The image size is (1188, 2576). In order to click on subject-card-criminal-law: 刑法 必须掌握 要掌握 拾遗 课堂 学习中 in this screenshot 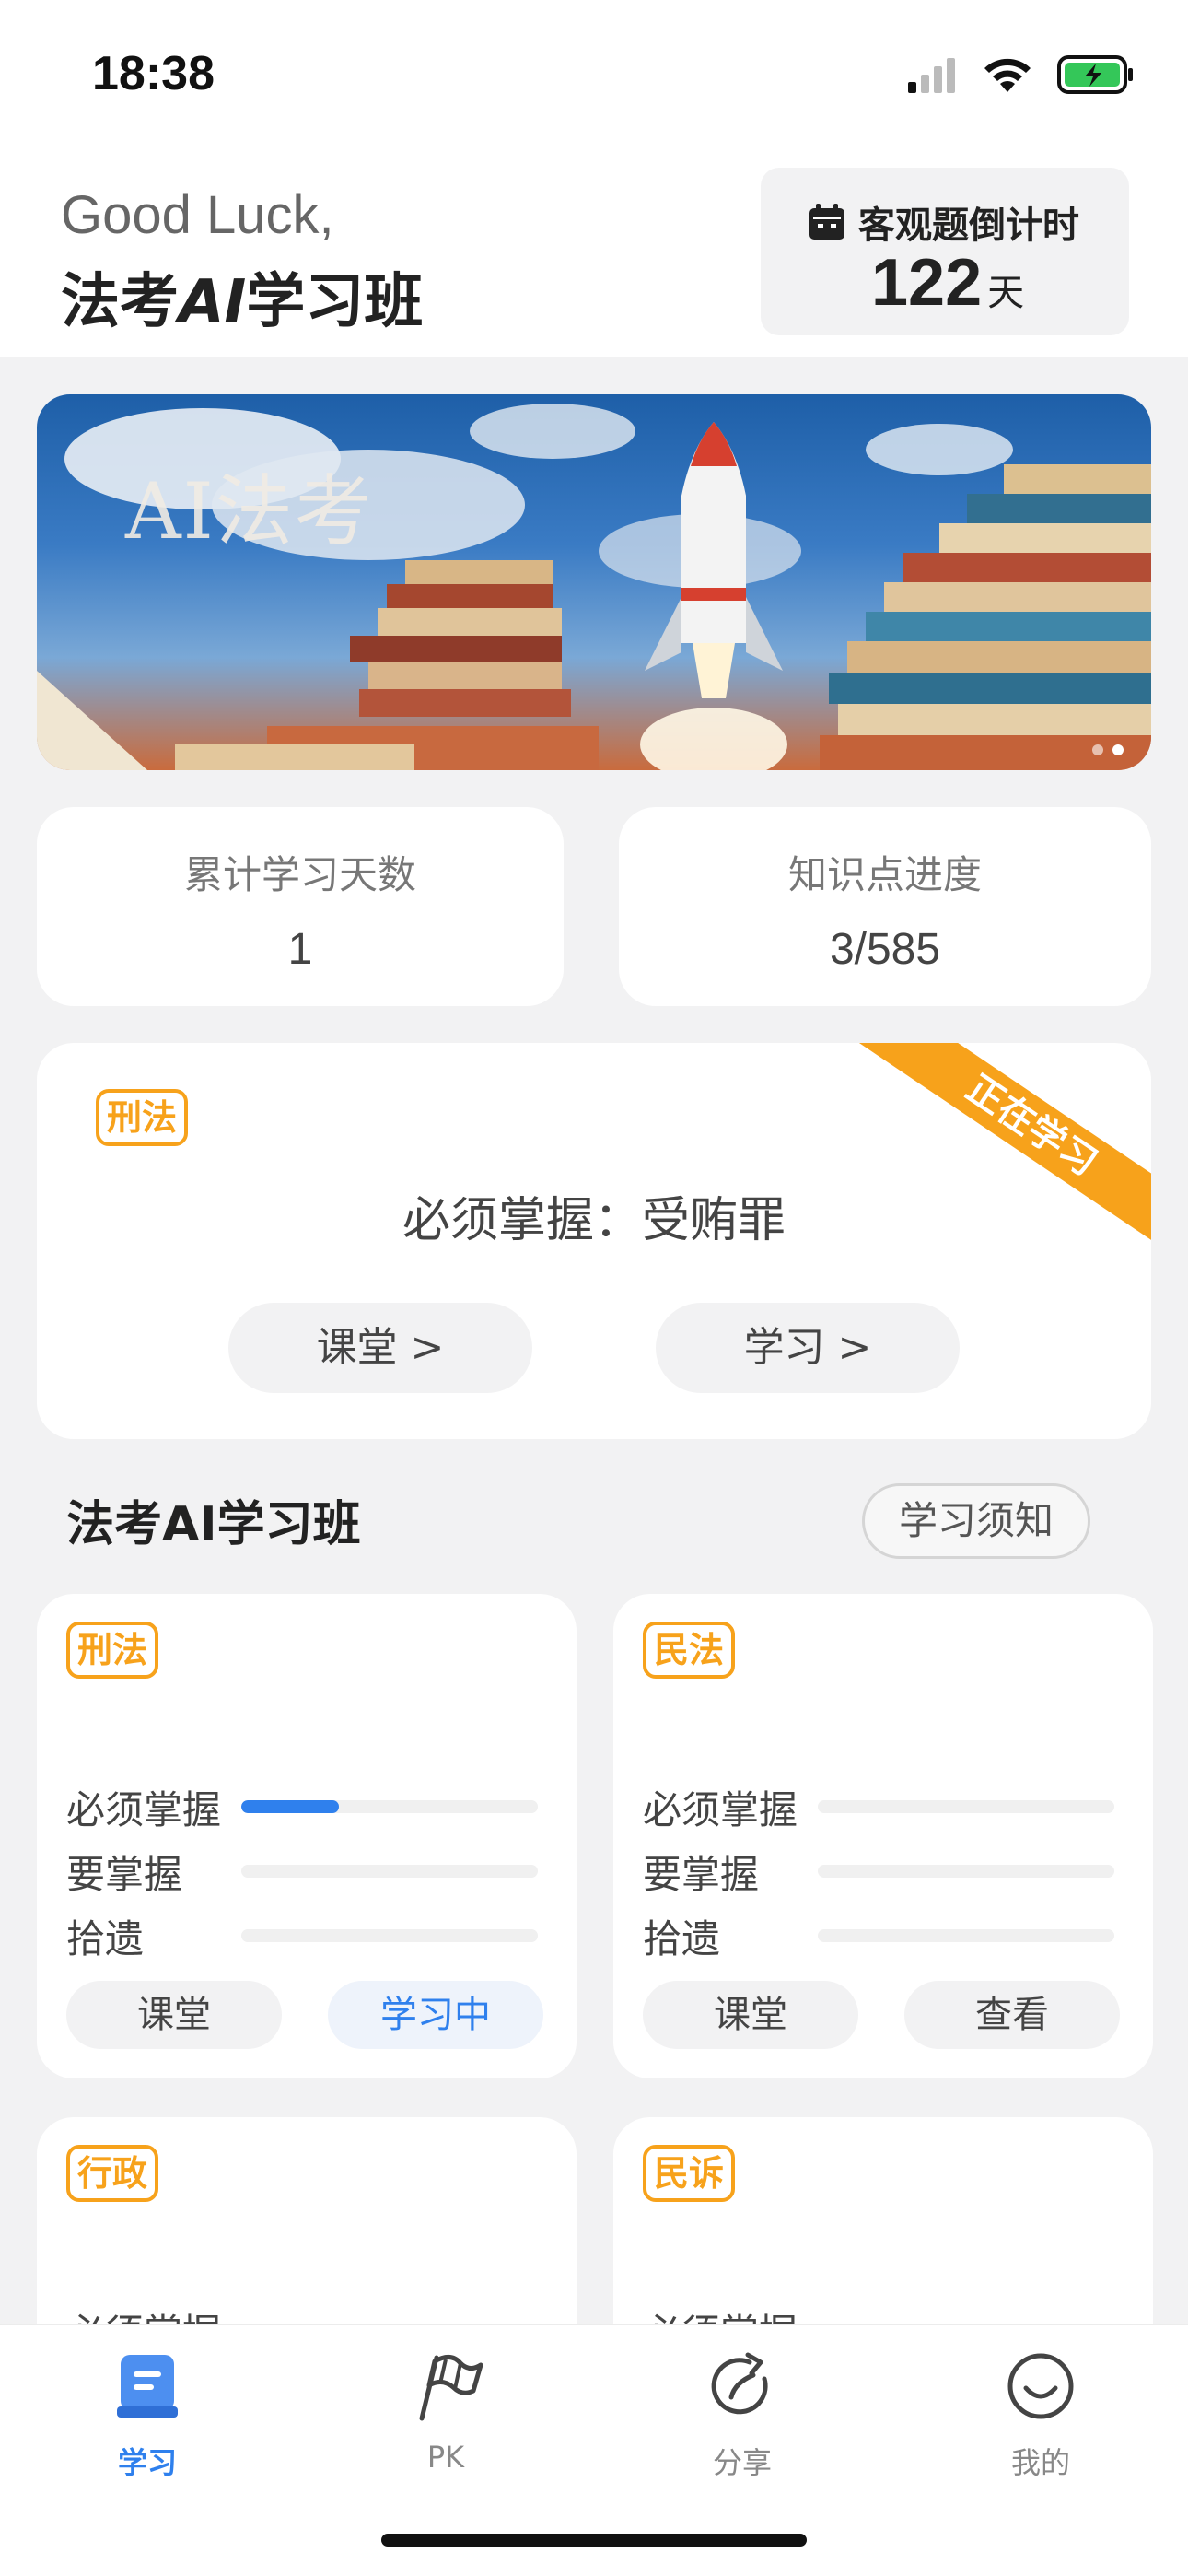, I will do `click(307, 1836)`.